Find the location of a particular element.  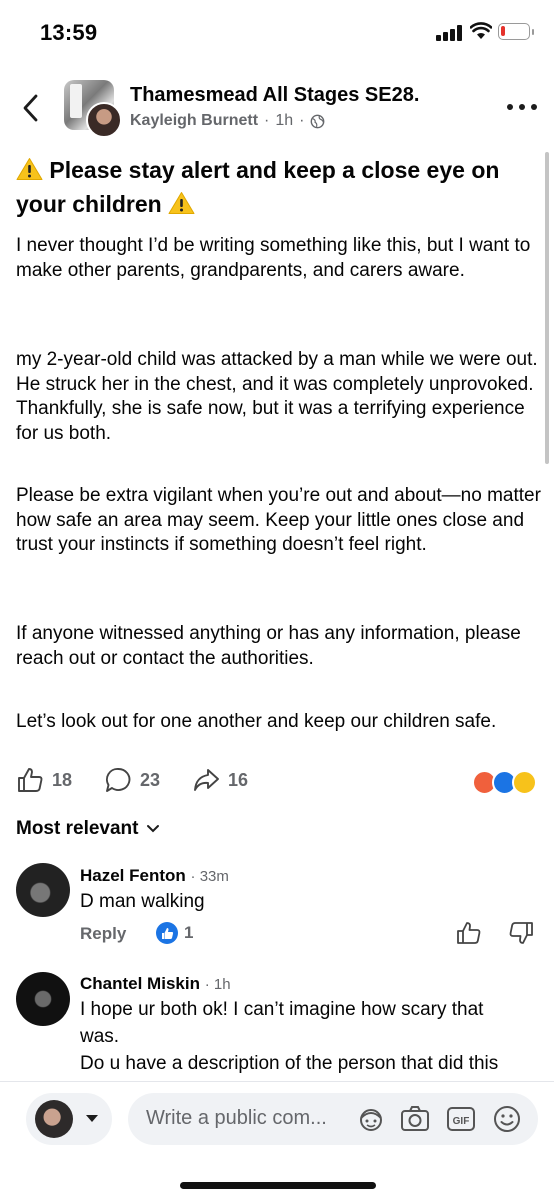

comment-time: 1h is located at coordinates (222, 984).